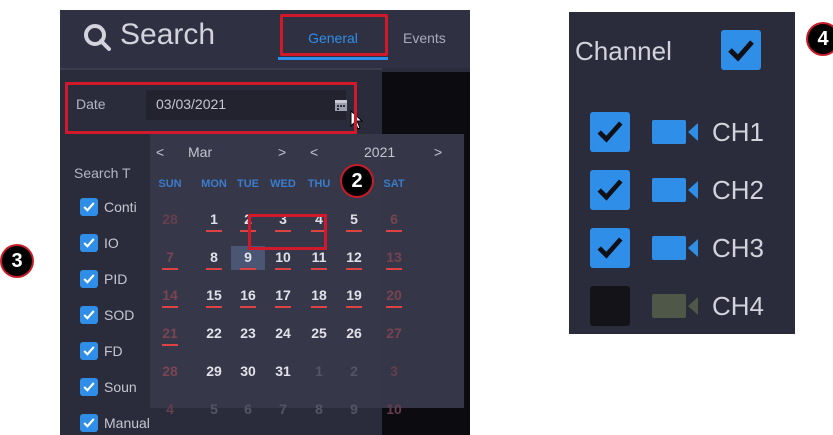 The width and height of the screenshot is (833, 435). I want to click on calendar-day: 19, so click(354, 296).